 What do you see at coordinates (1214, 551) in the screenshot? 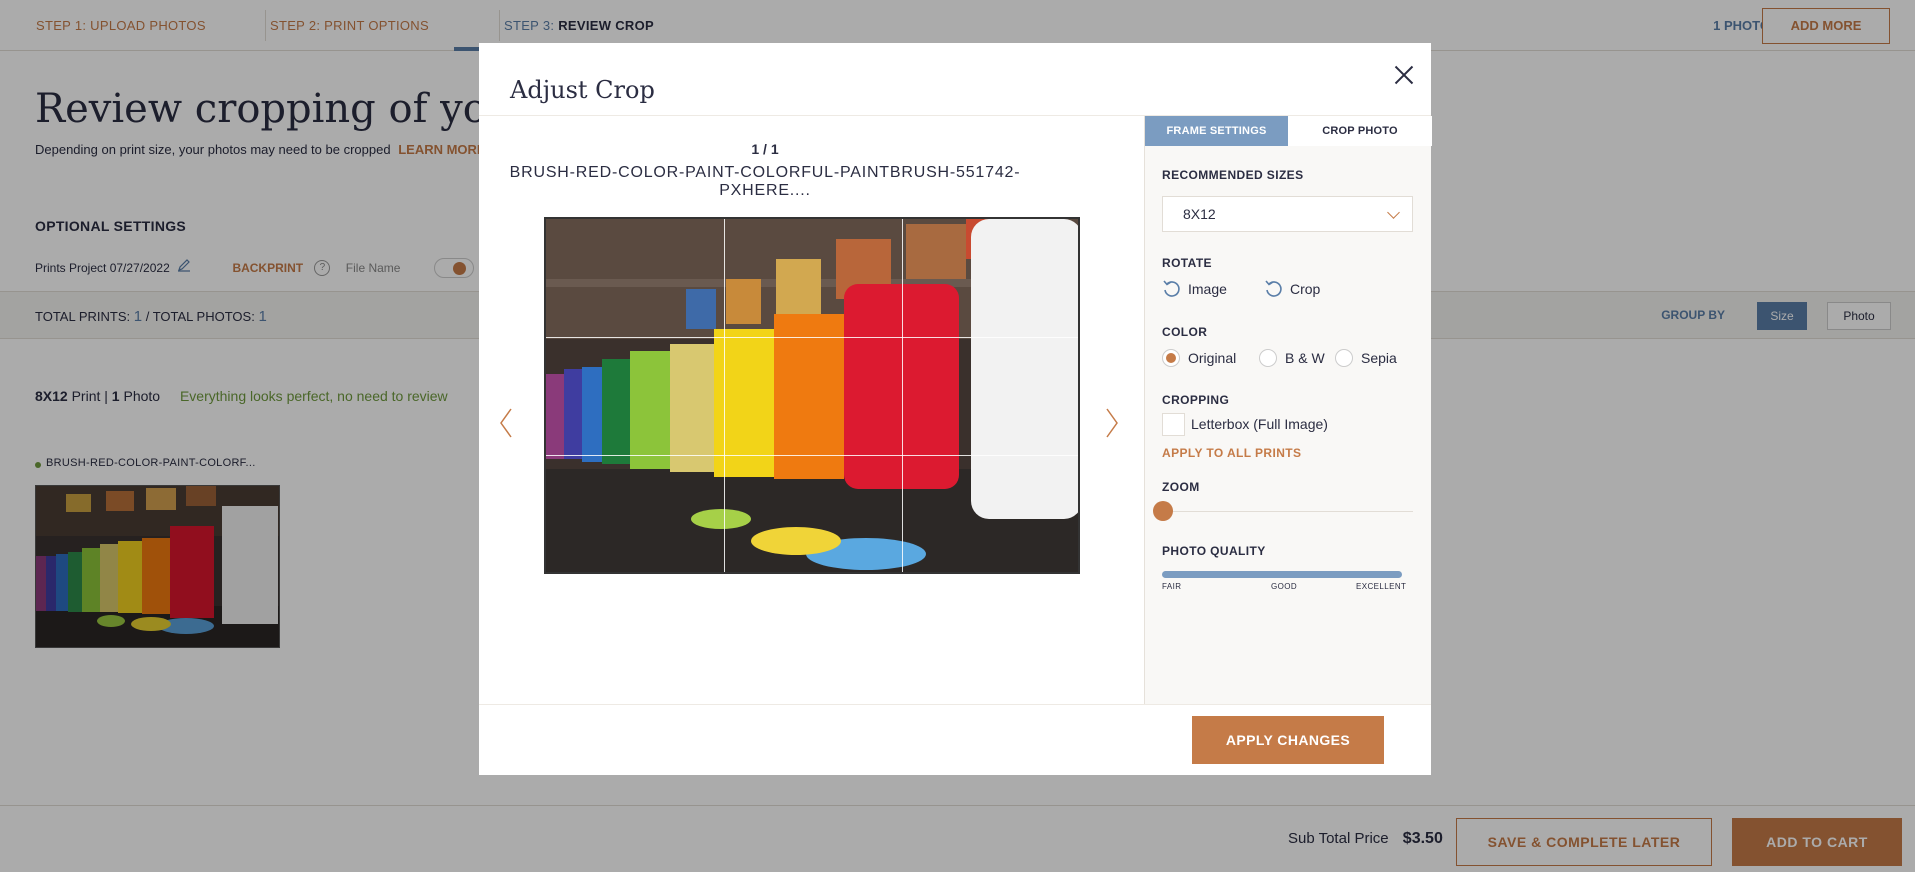
I see `photo-quality-label: PHOTO QUALITY` at bounding box center [1214, 551].